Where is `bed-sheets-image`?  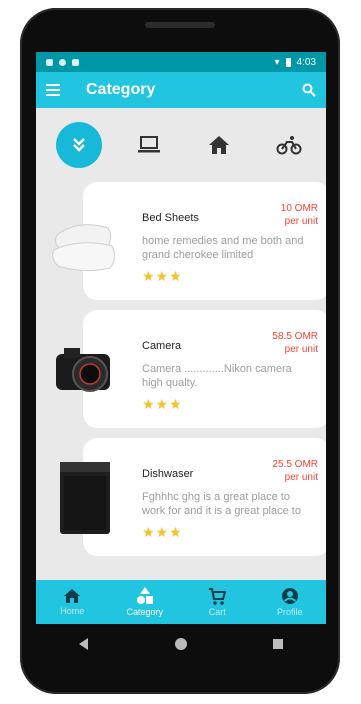
bed-sheets-image is located at coordinates (85, 242).